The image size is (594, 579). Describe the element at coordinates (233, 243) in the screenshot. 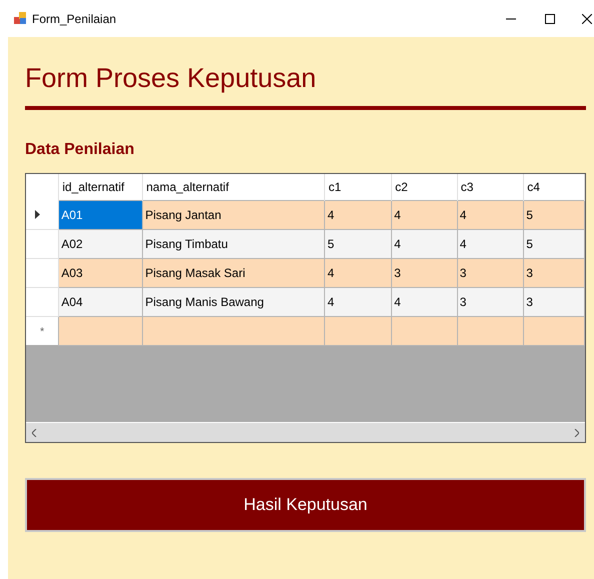

I see `table-cell: Pisang Timbatu` at that location.